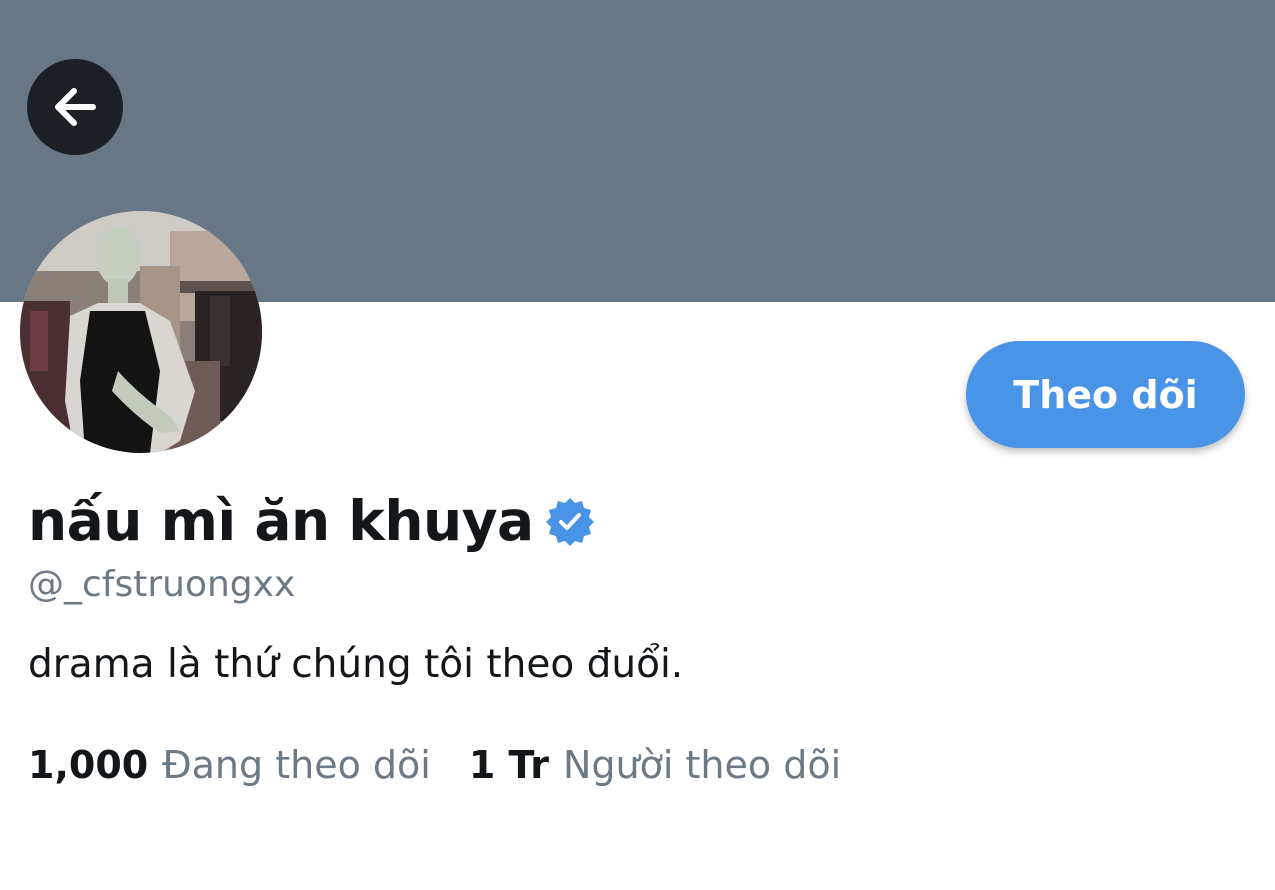 This screenshot has width=1275, height=890. I want to click on profile-handle: @_cfstruongxx, so click(162, 584).